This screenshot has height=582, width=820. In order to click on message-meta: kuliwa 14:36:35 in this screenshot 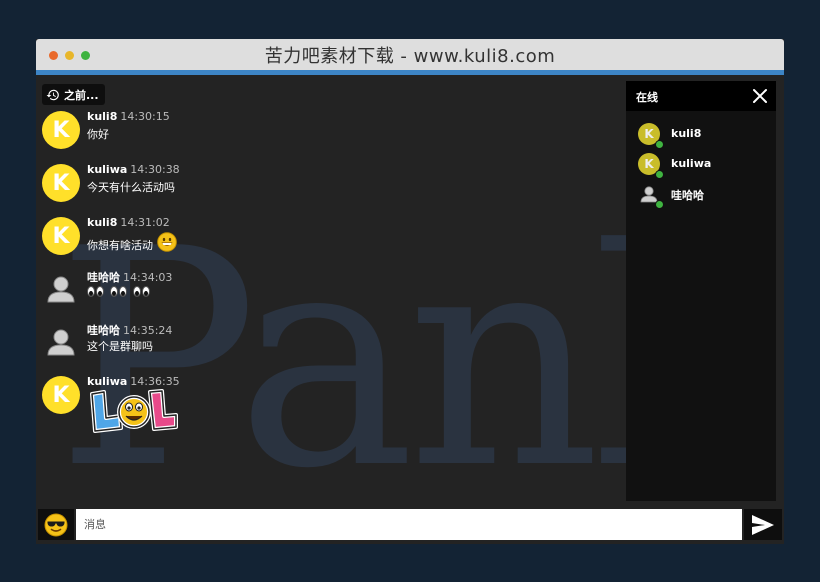, I will do `click(133, 381)`.